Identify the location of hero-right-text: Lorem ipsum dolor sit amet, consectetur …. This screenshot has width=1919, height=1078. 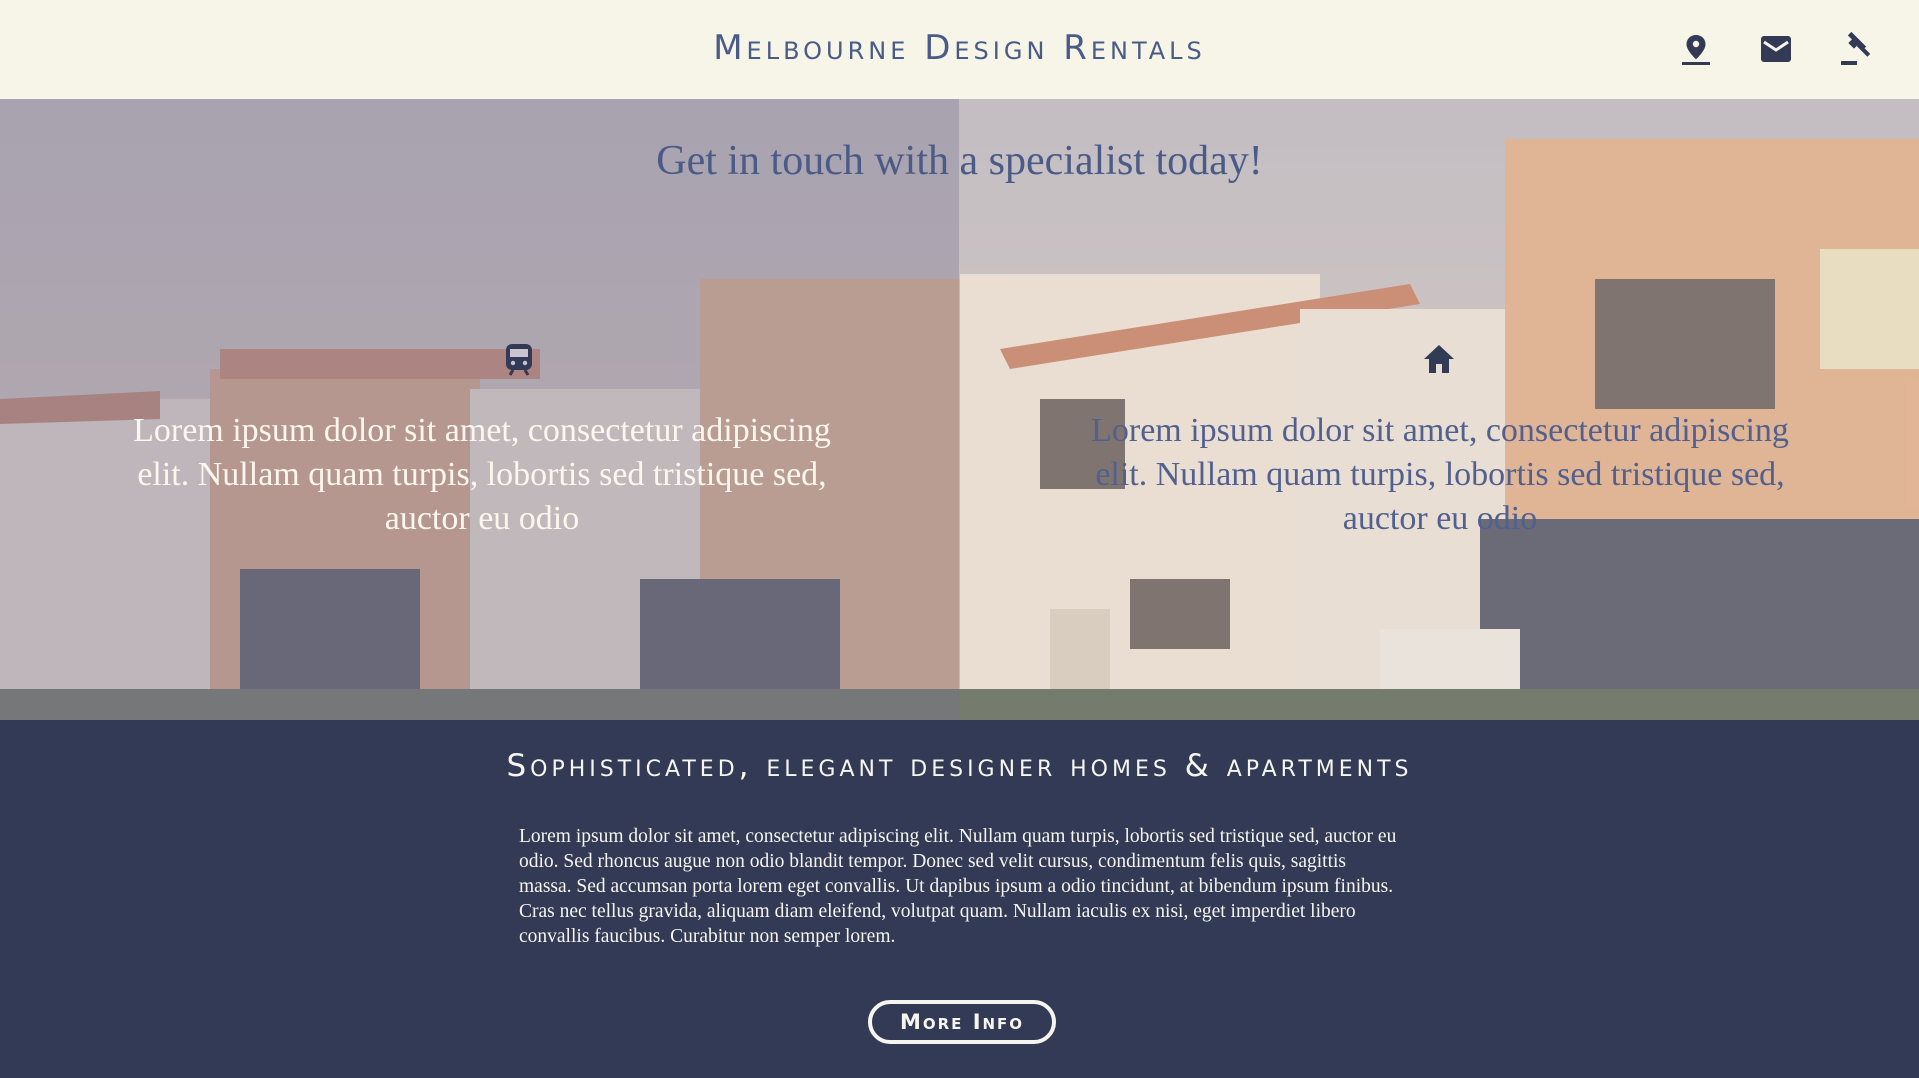
(1440, 474).